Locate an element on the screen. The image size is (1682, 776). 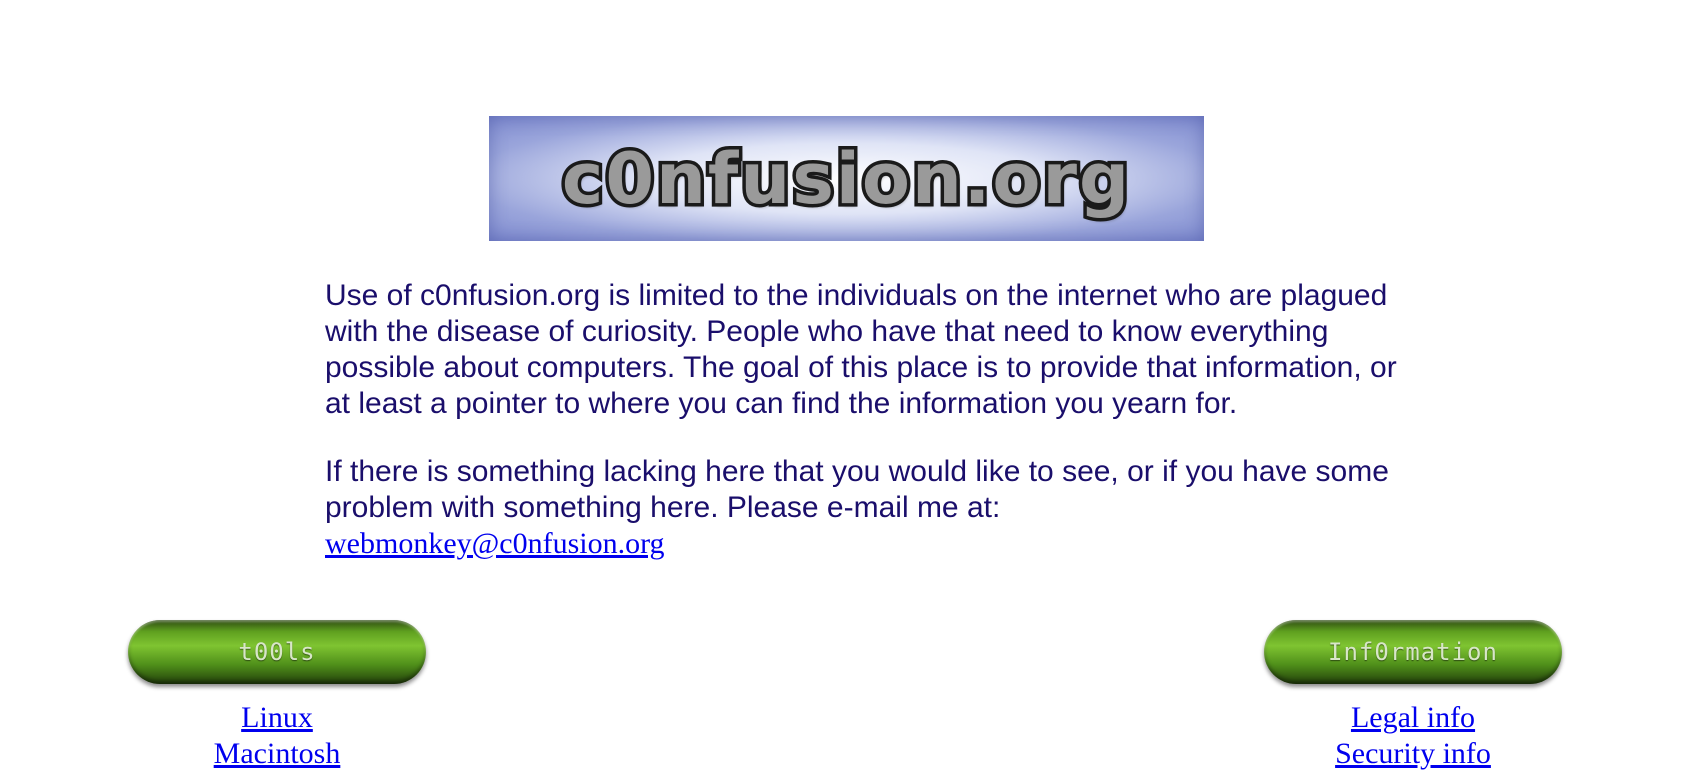
tools-button: t00ls is located at coordinates (277, 652).